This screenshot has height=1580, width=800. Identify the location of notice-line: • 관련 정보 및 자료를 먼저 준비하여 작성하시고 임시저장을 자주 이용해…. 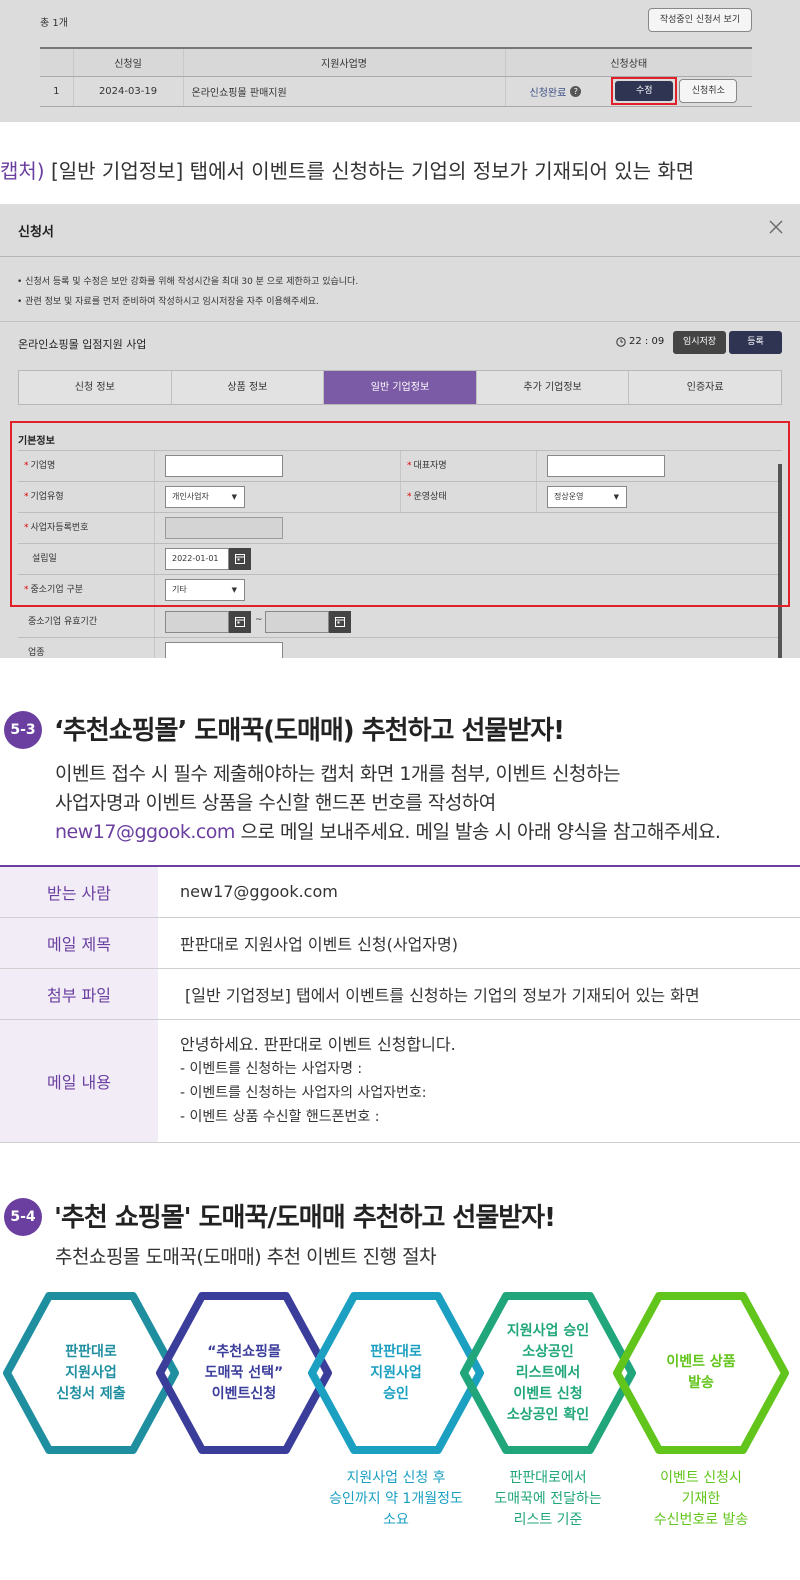
(168, 302).